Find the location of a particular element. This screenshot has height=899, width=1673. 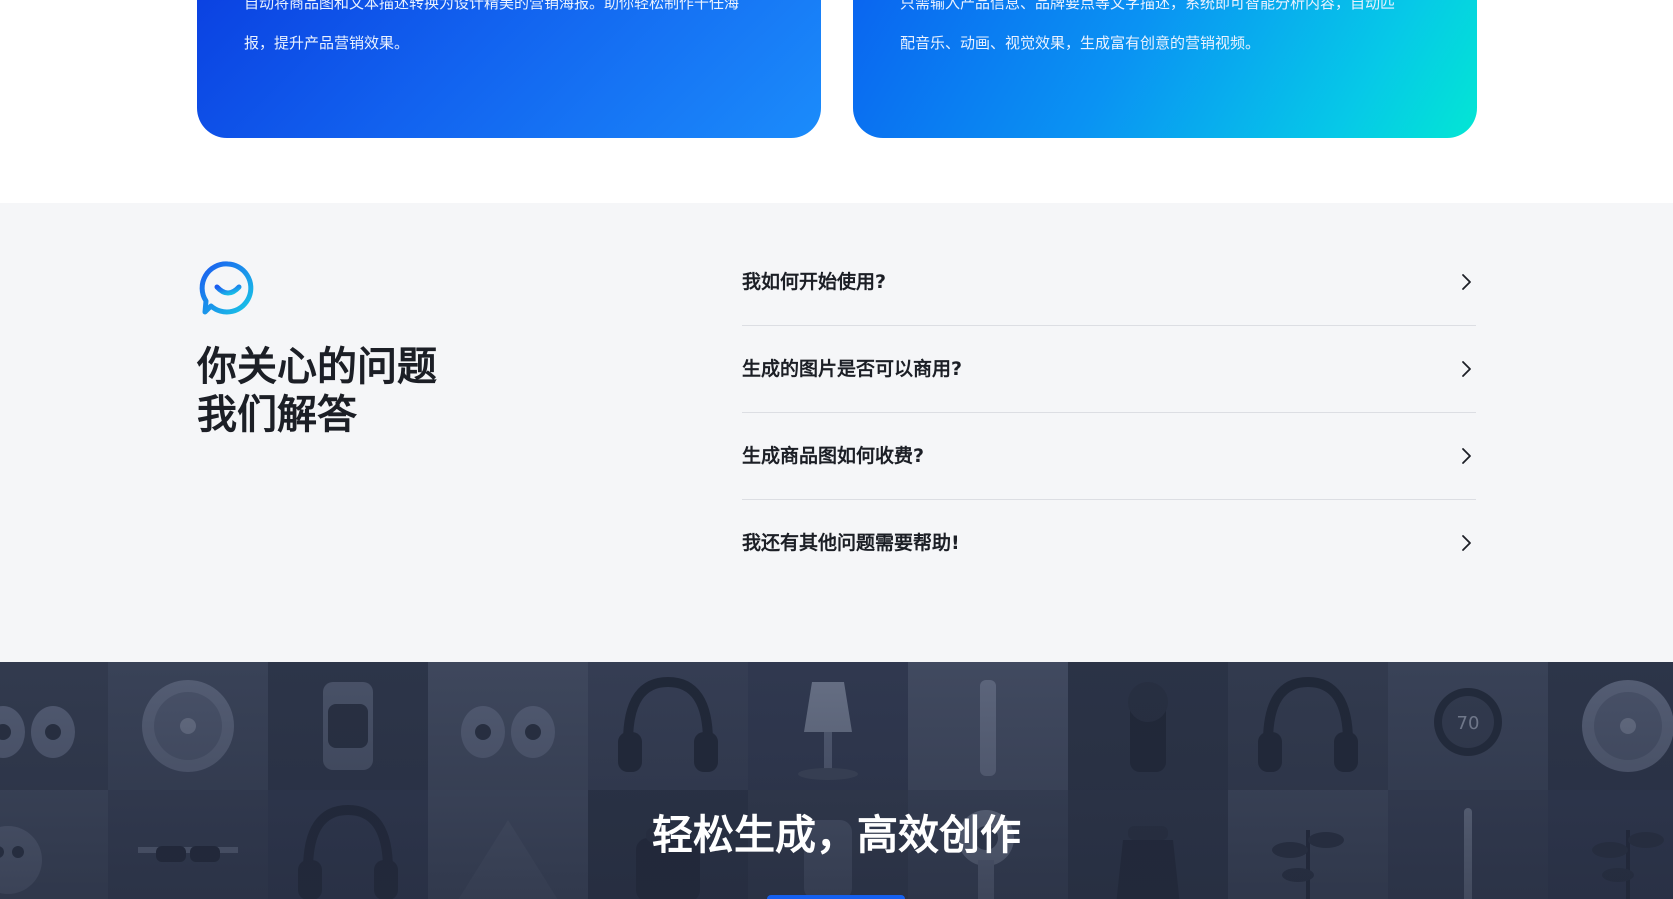

banner-cta-button is located at coordinates (836, 897).